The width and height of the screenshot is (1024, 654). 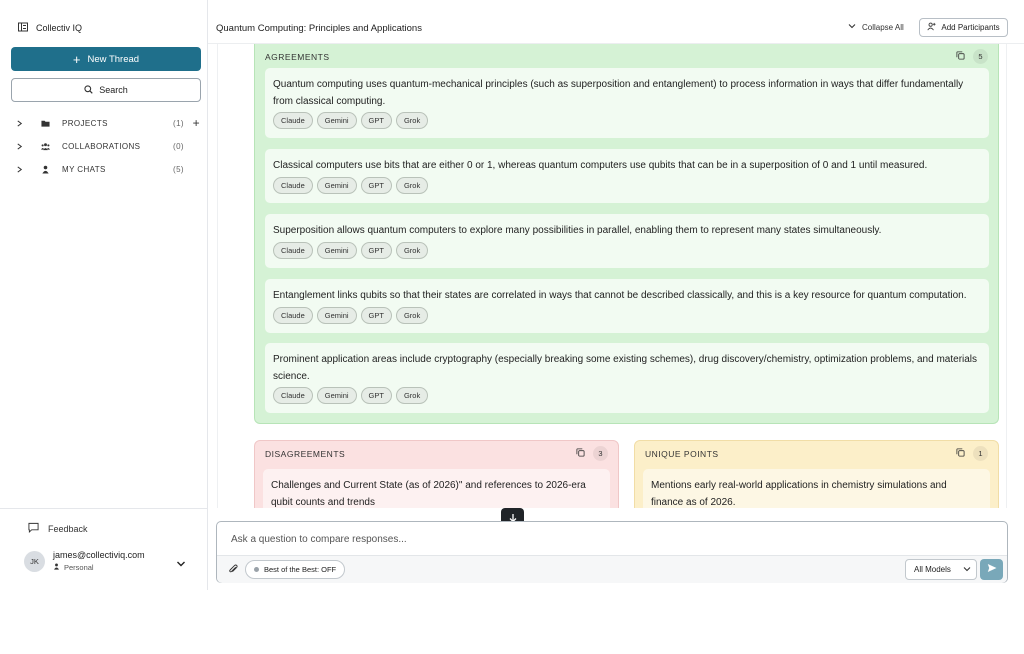 What do you see at coordinates (963, 27) in the screenshot?
I see `add-participants-button: Add Participants` at bounding box center [963, 27].